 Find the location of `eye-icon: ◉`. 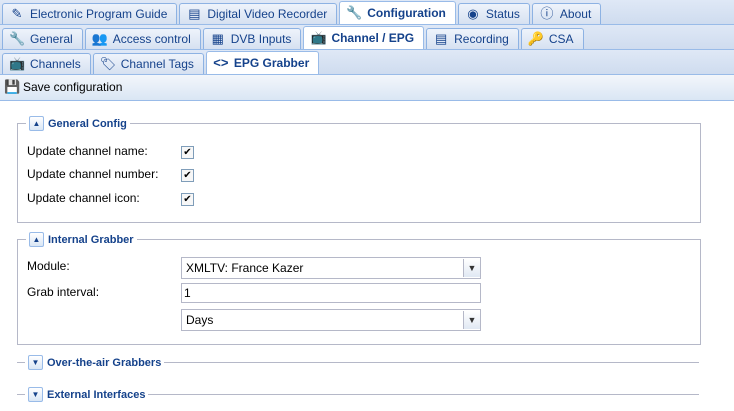

eye-icon: ◉ is located at coordinates (473, 13).